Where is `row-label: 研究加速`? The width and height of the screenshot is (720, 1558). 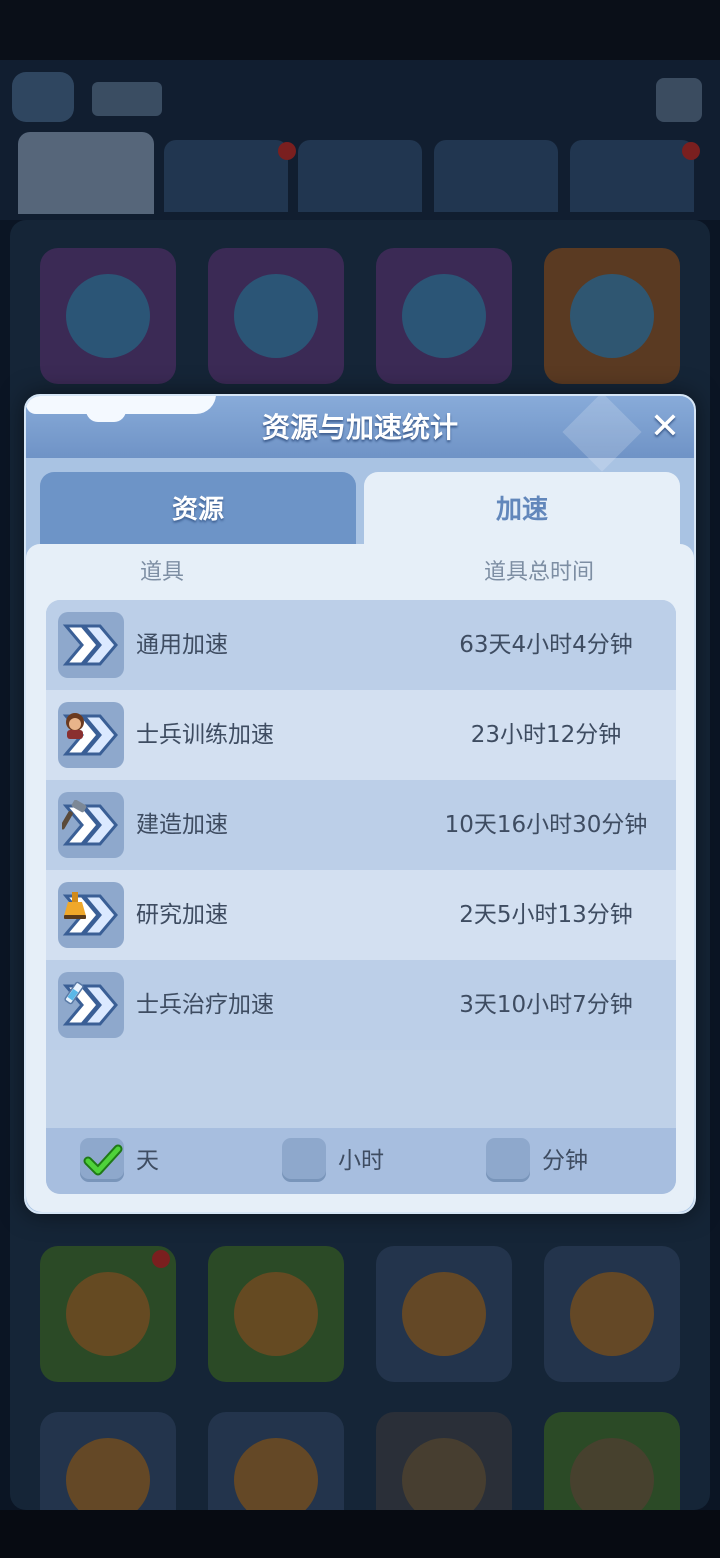
row-label: 研究加速 is located at coordinates (182, 915).